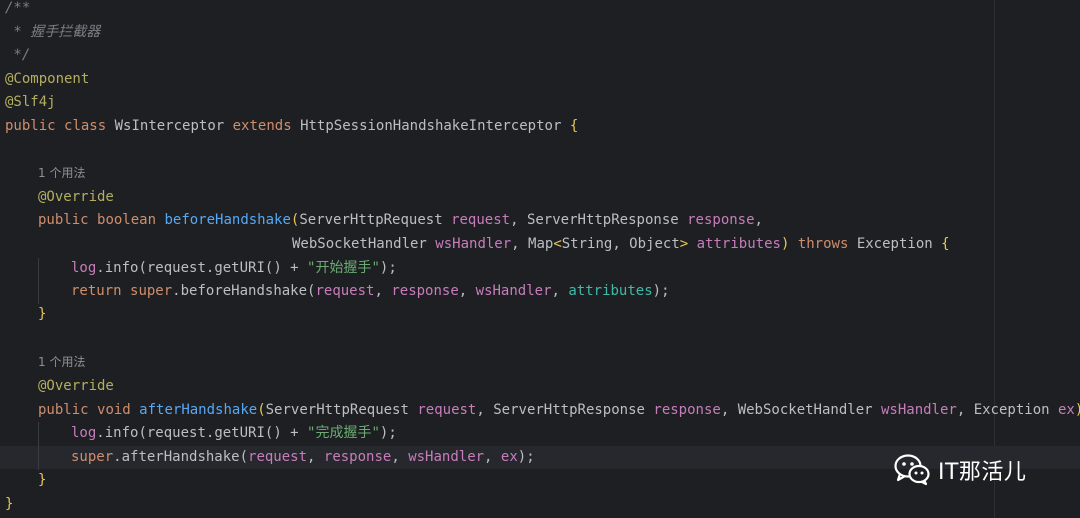  I want to click on code-line-log: log.info(request.getURI() + "完成握手");, so click(234, 434).